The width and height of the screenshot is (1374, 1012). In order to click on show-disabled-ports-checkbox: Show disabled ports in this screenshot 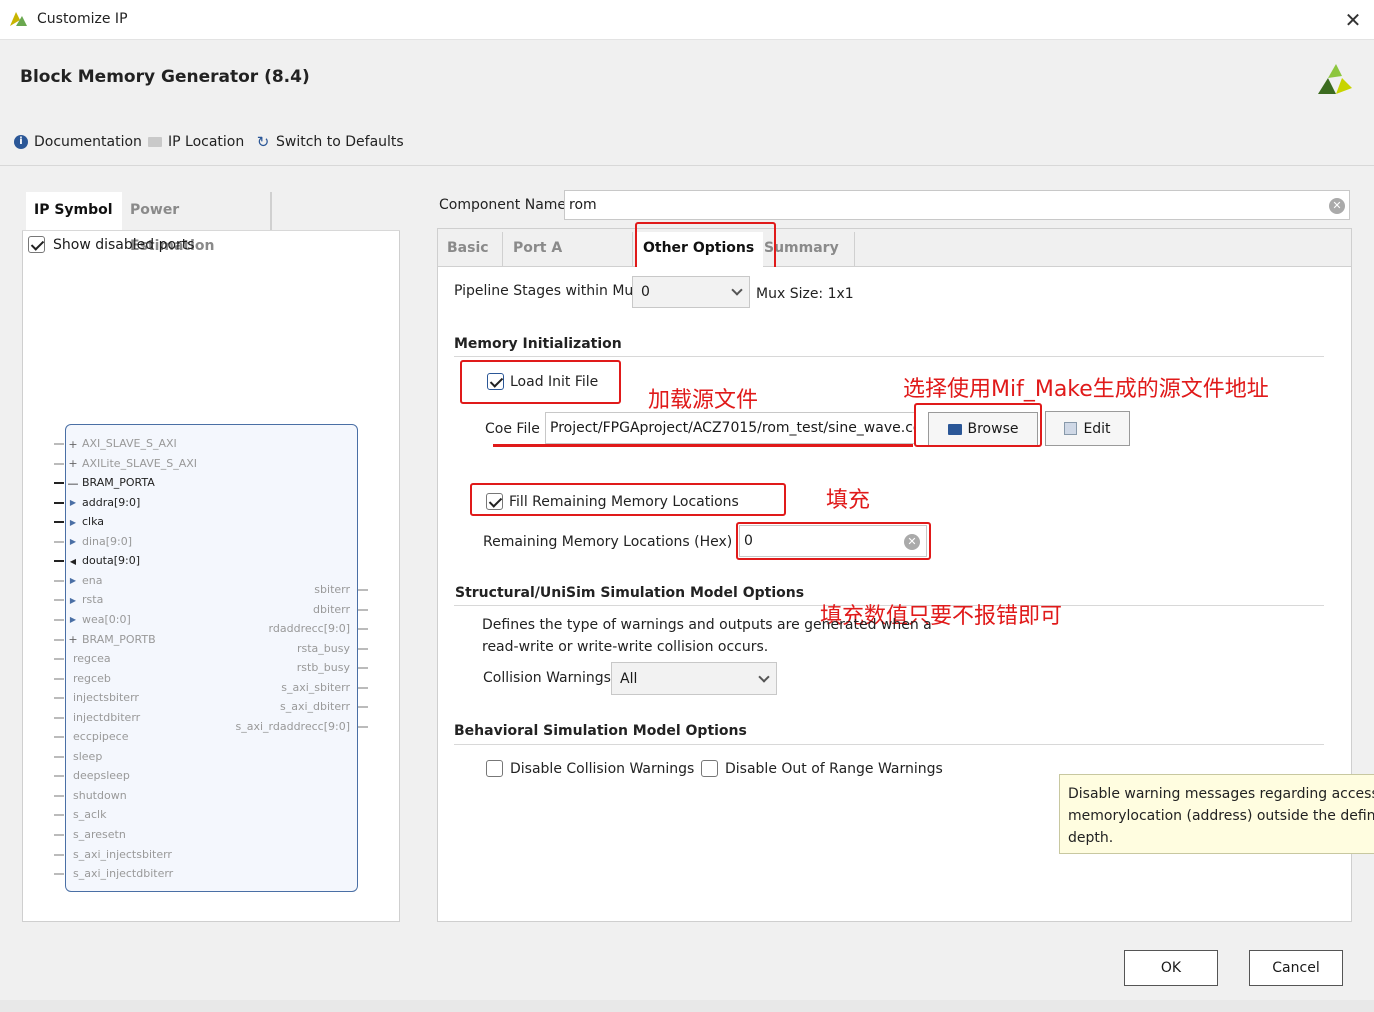, I will do `click(111, 244)`.